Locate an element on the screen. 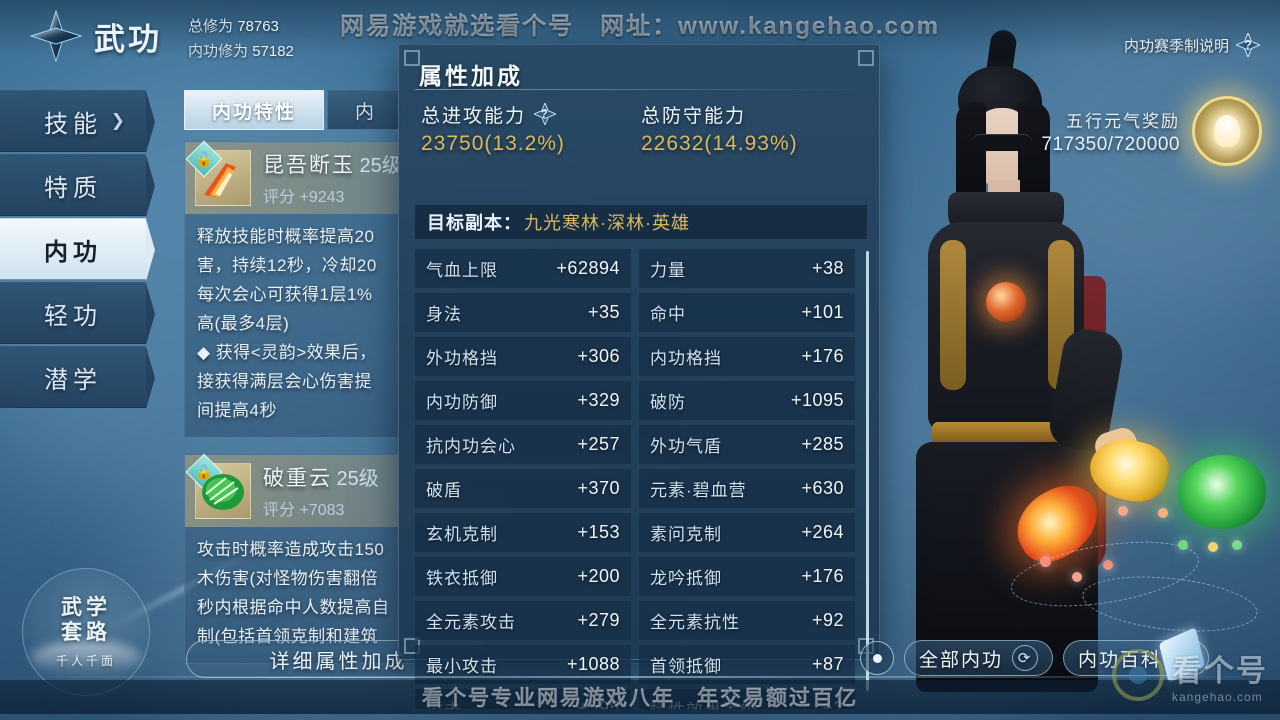  sidebar-item-traits: 特质 is located at coordinates (77, 185).